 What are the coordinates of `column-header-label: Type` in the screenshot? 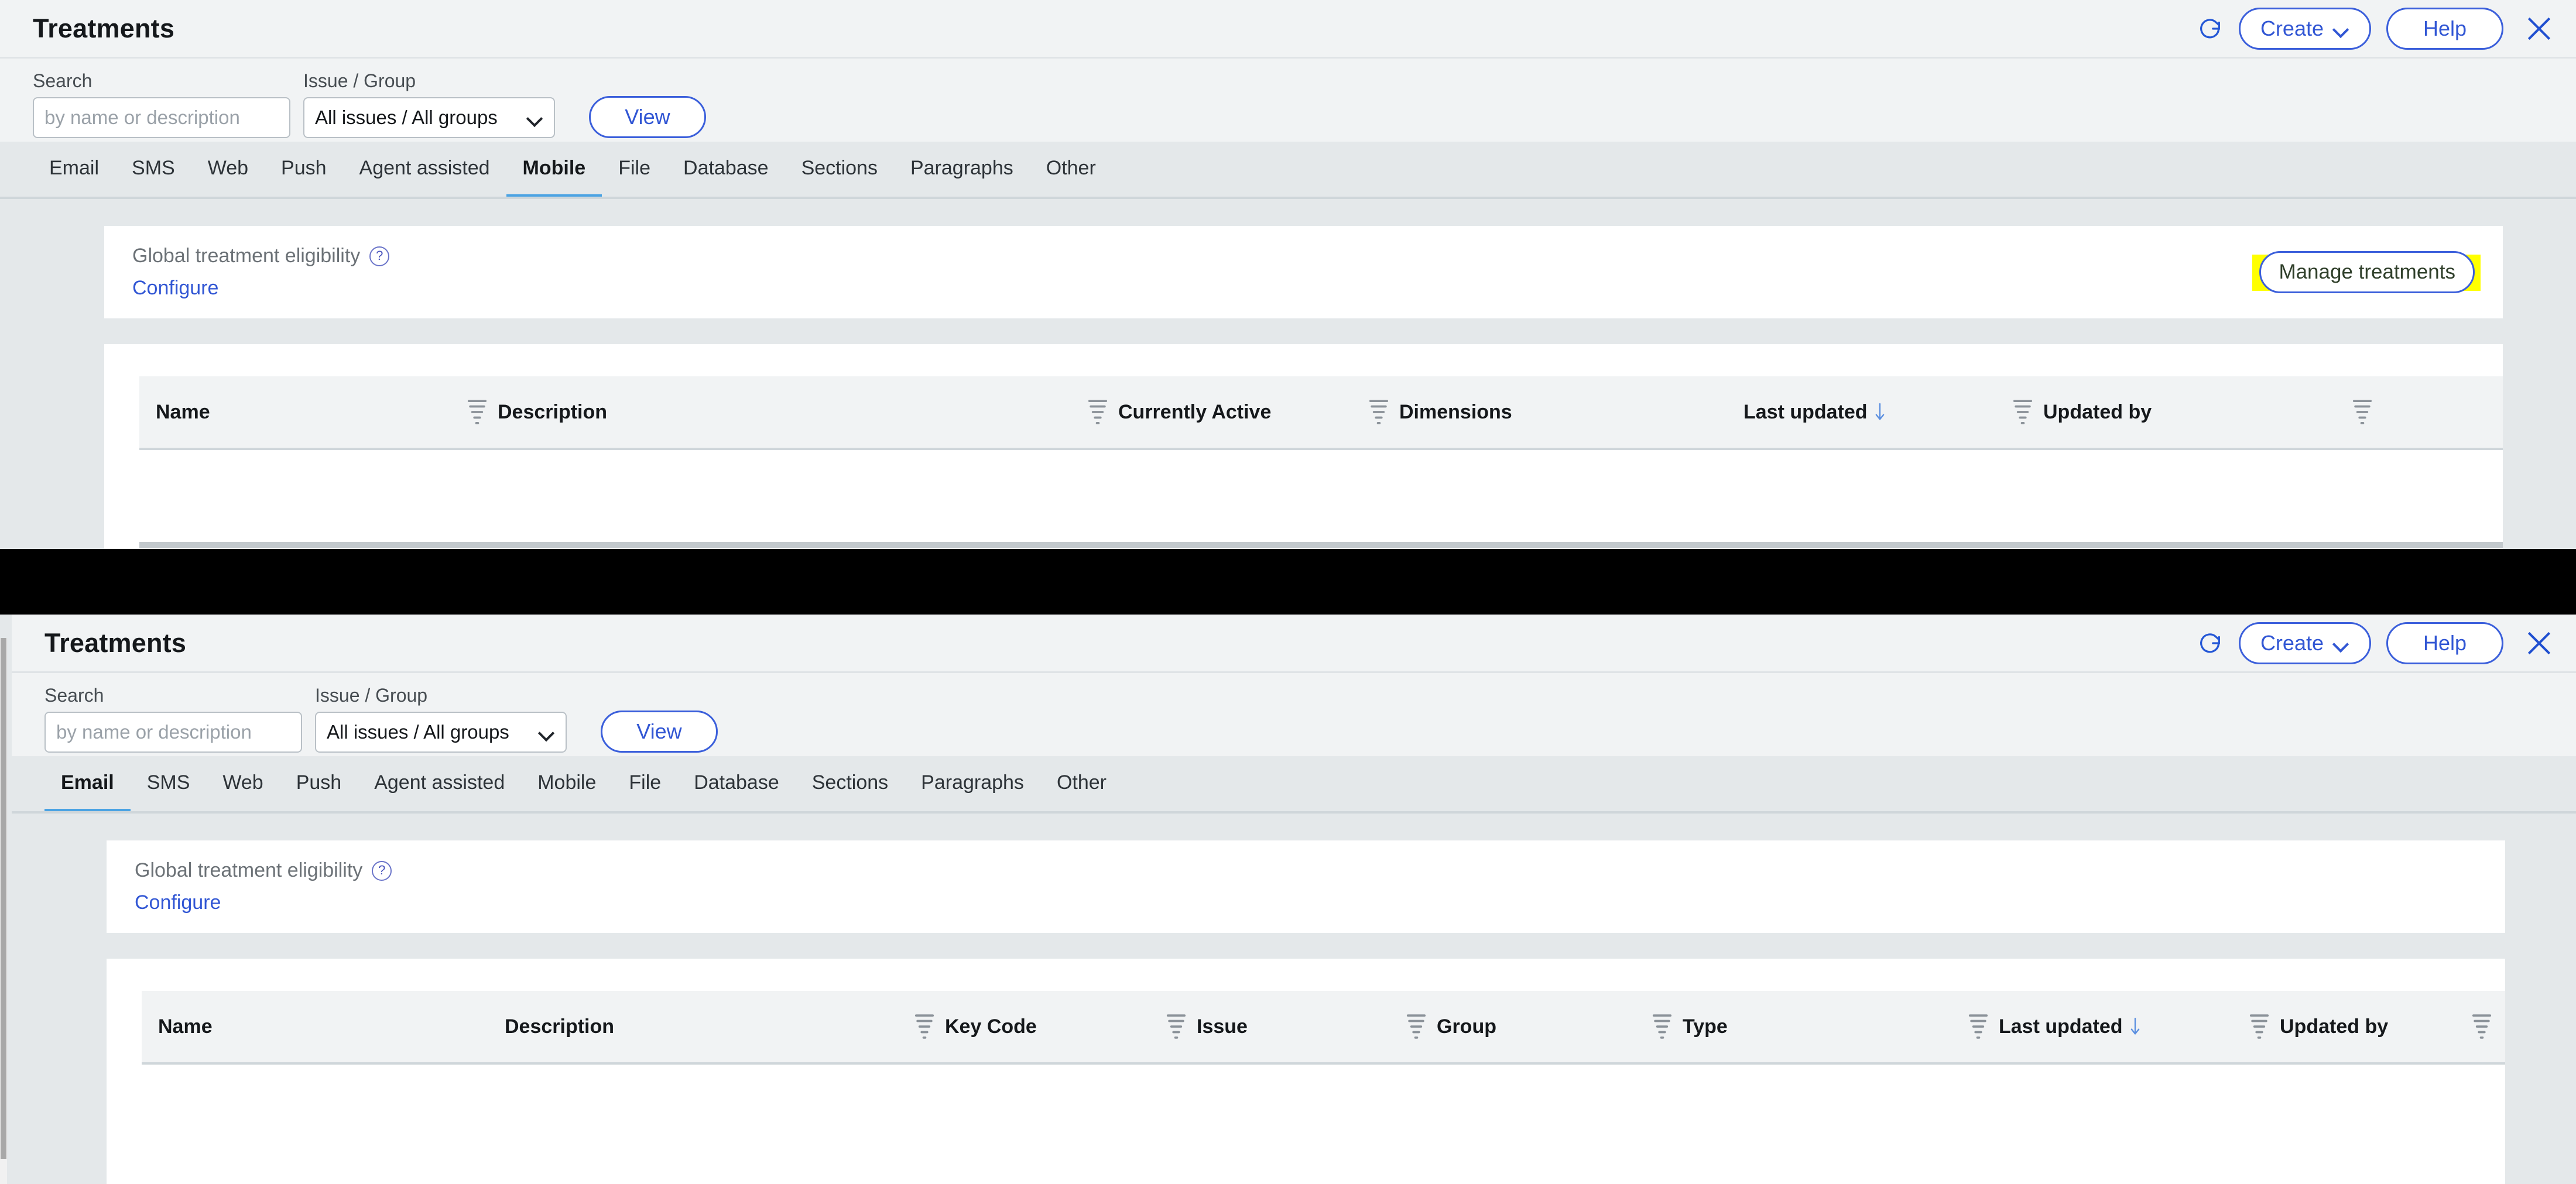 It's located at (1705, 1026).